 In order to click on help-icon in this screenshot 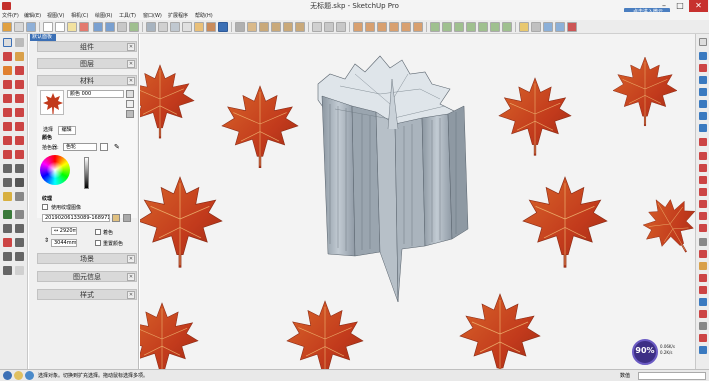, I will do `click(29, 375)`.